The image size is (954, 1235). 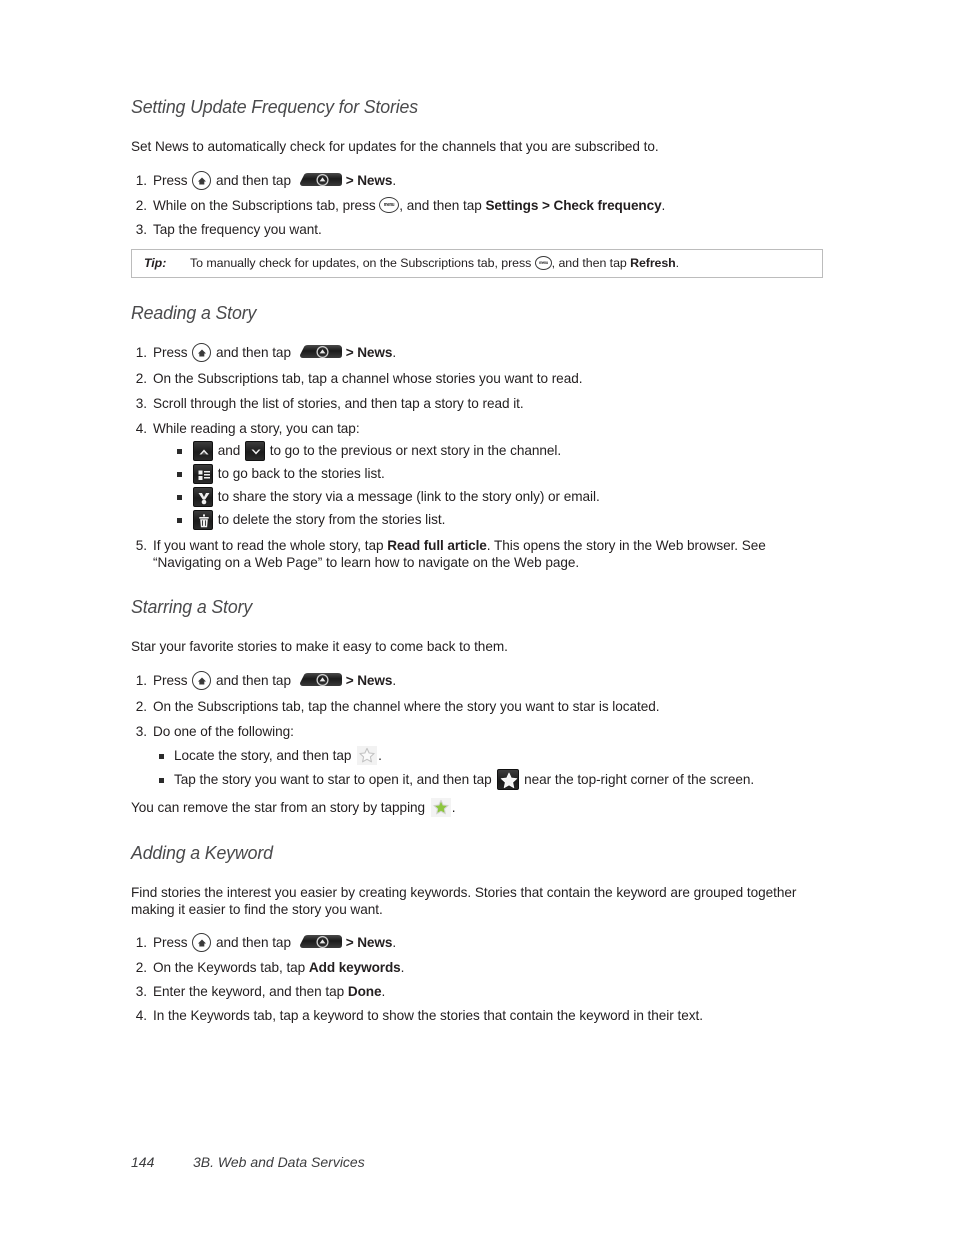 What do you see at coordinates (364, 991) in the screenshot?
I see `step-text-done: Done` at bounding box center [364, 991].